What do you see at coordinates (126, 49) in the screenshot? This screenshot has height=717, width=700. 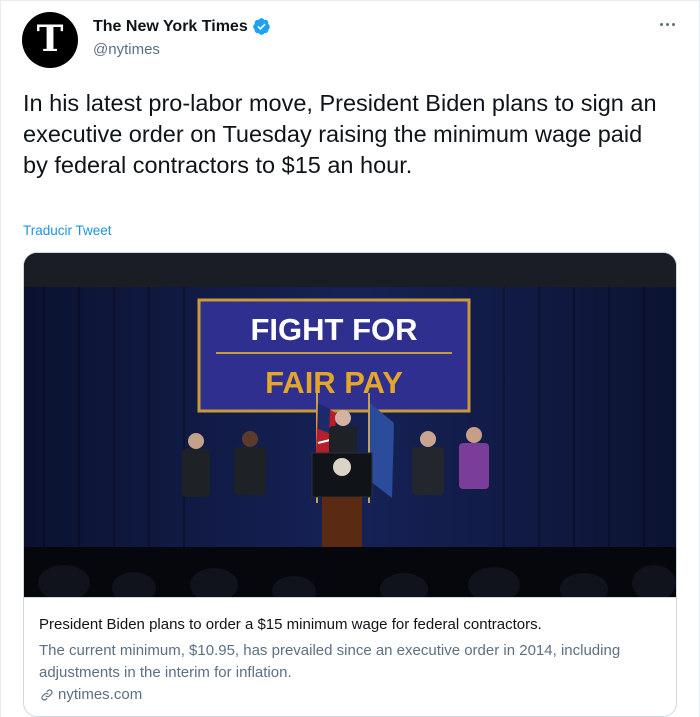 I see `handle: @nytimes` at bounding box center [126, 49].